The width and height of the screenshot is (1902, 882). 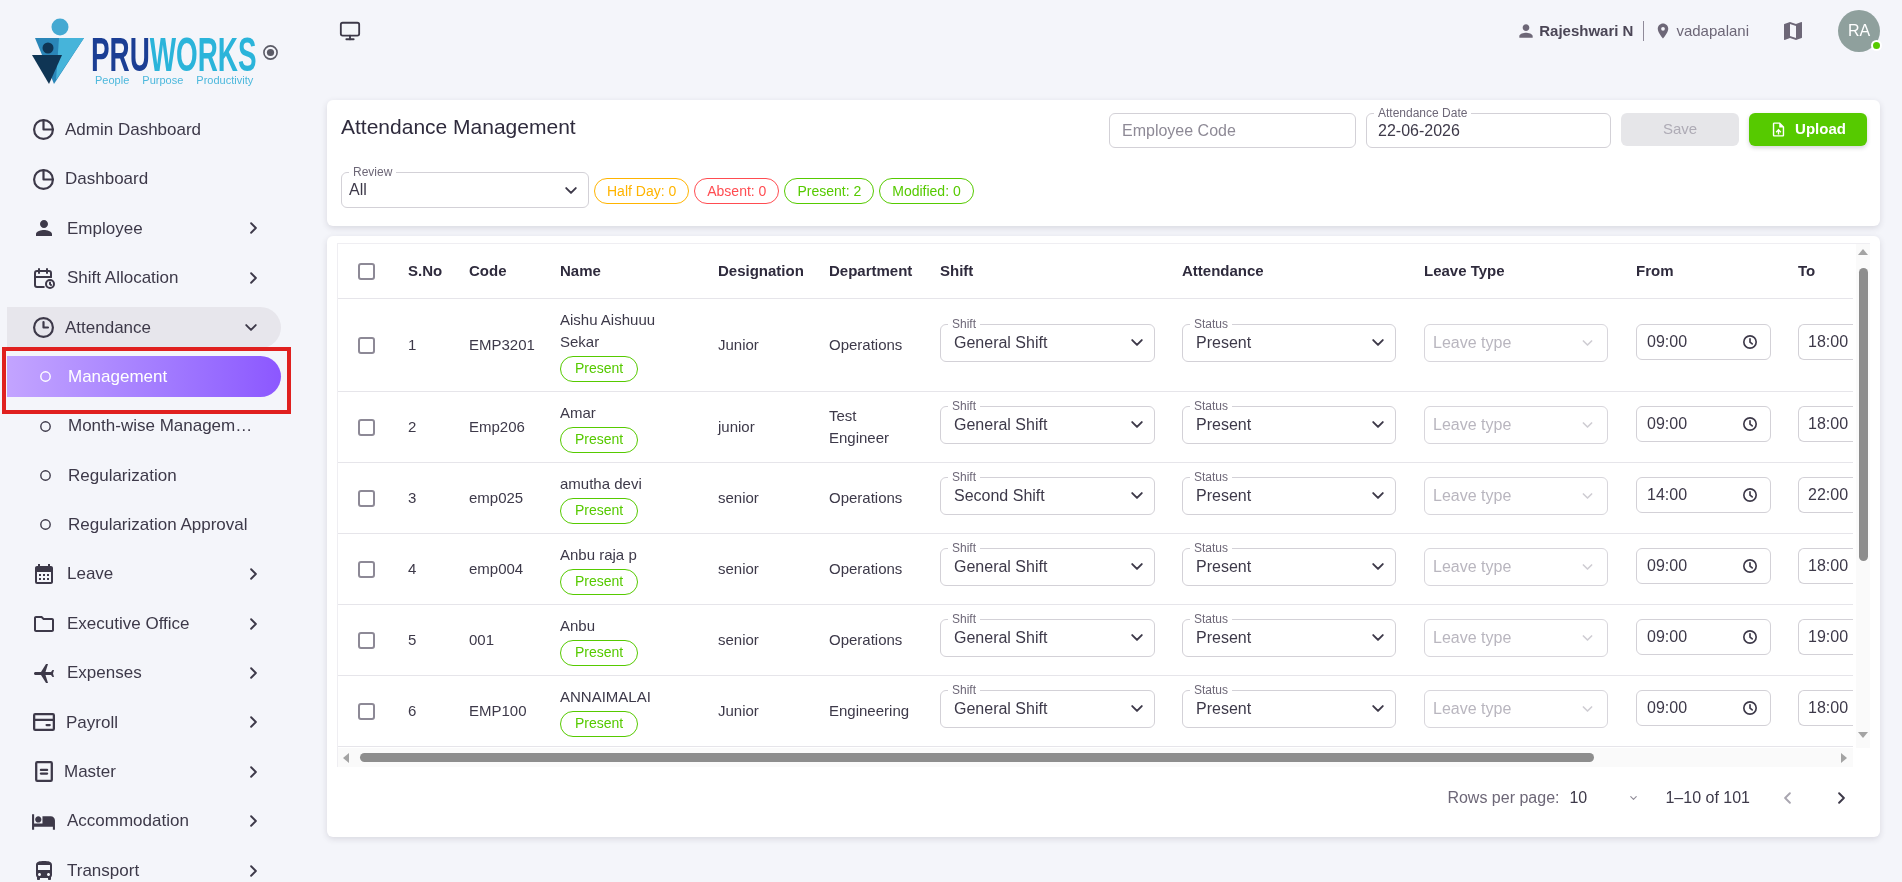 What do you see at coordinates (270, 52) in the screenshot?
I see `ring-dot-icon` at bounding box center [270, 52].